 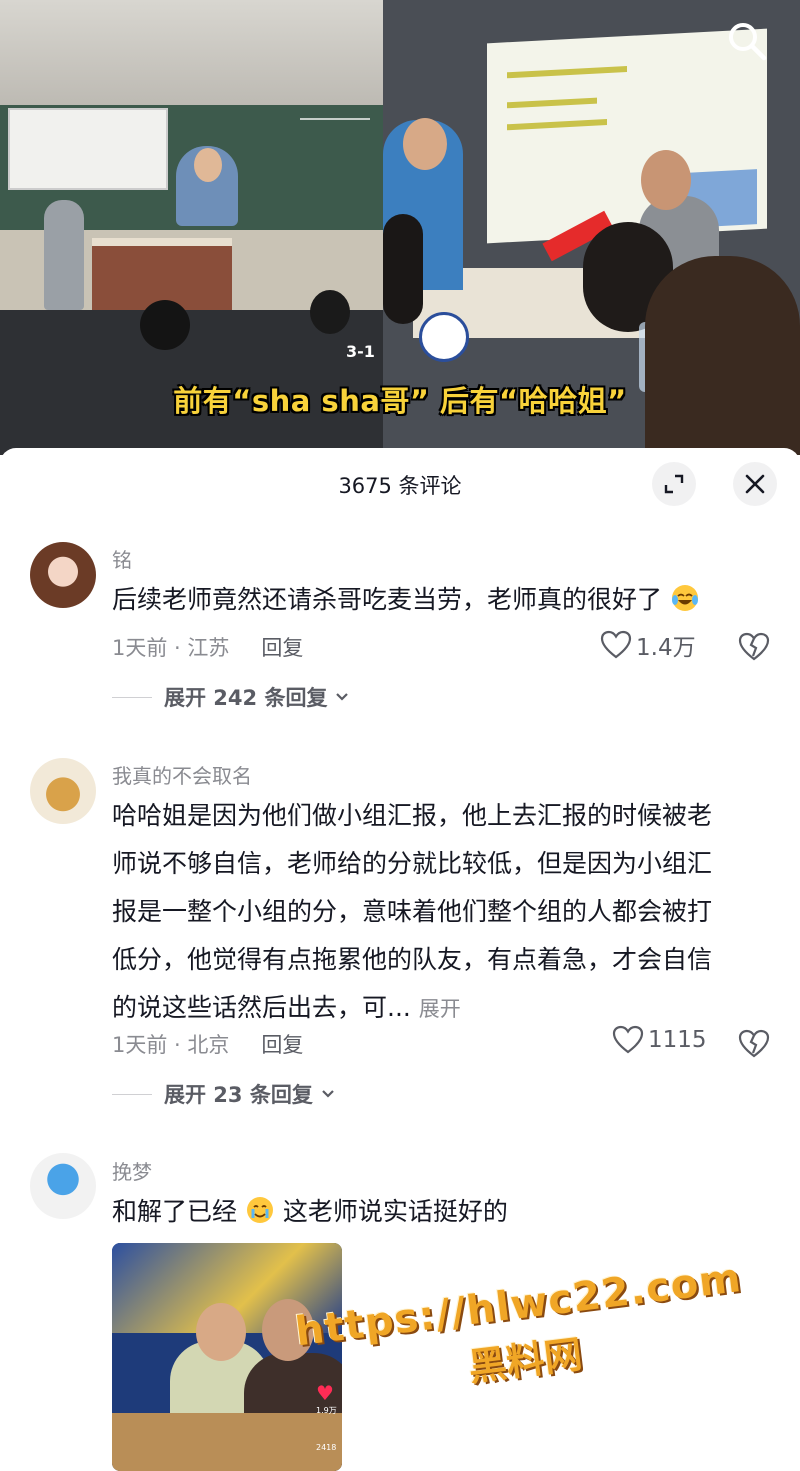 I want to click on like-button: 1115, so click(x=659, y=1040).